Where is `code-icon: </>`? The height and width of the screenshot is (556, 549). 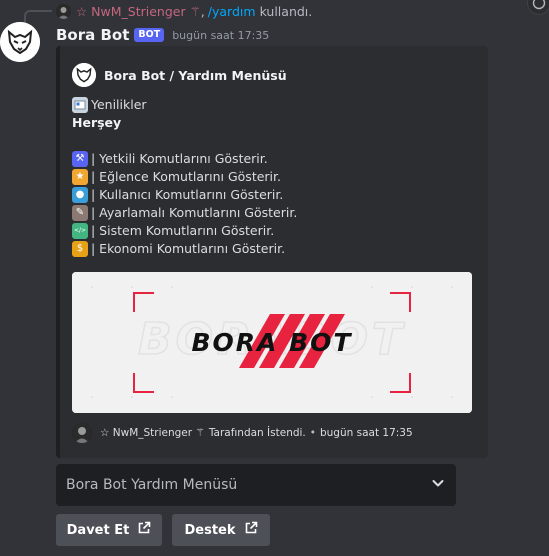
code-icon: </> is located at coordinates (80, 231).